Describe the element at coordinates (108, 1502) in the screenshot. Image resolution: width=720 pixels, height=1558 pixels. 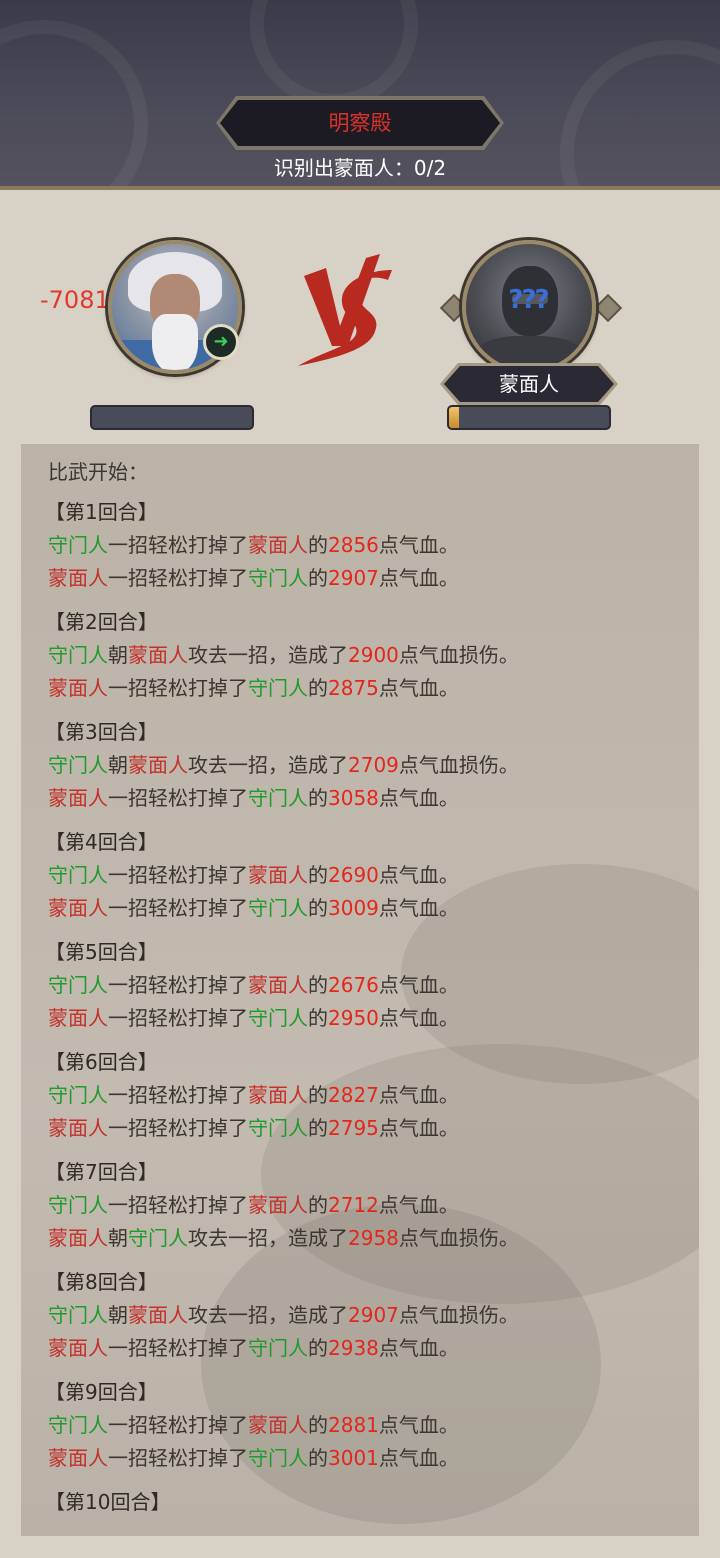
I see `round-title: 【第10回合】` at that location.